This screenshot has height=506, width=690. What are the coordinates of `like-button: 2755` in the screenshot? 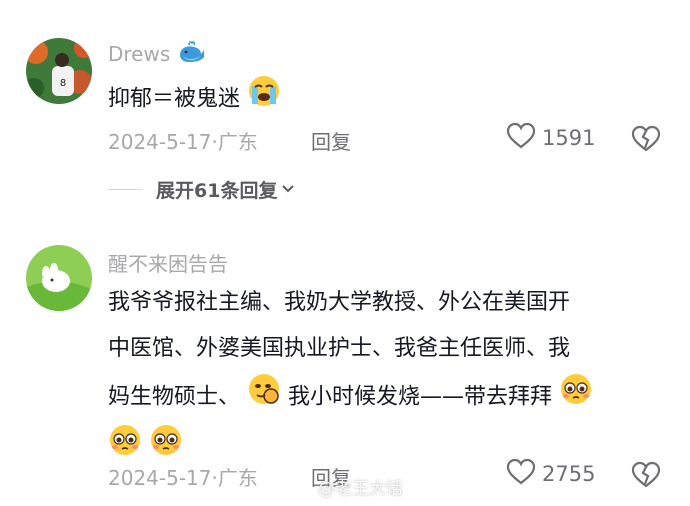 It's located at (550, 474).